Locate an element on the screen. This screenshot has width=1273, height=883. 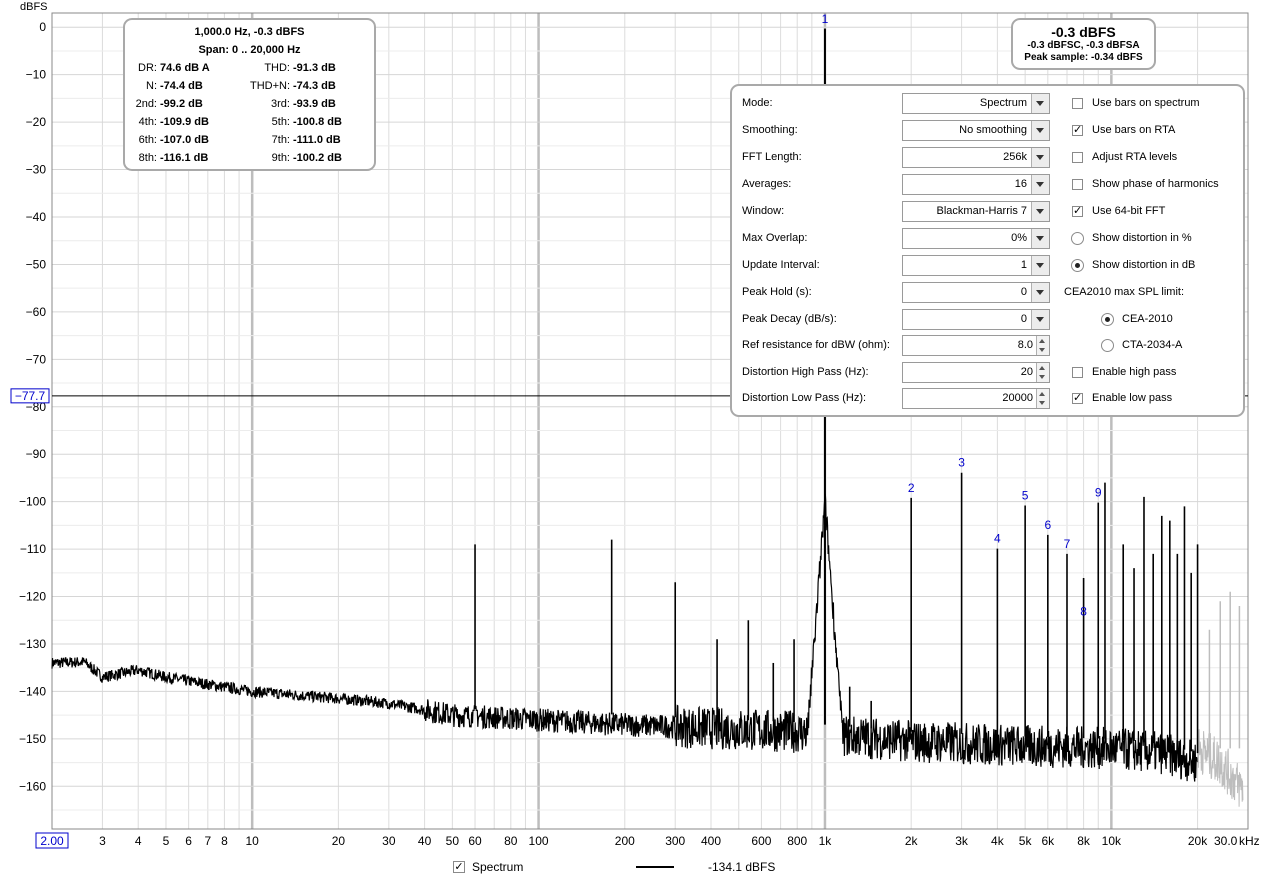
setting-spinner: 20 is located at coordinates (976, 372).